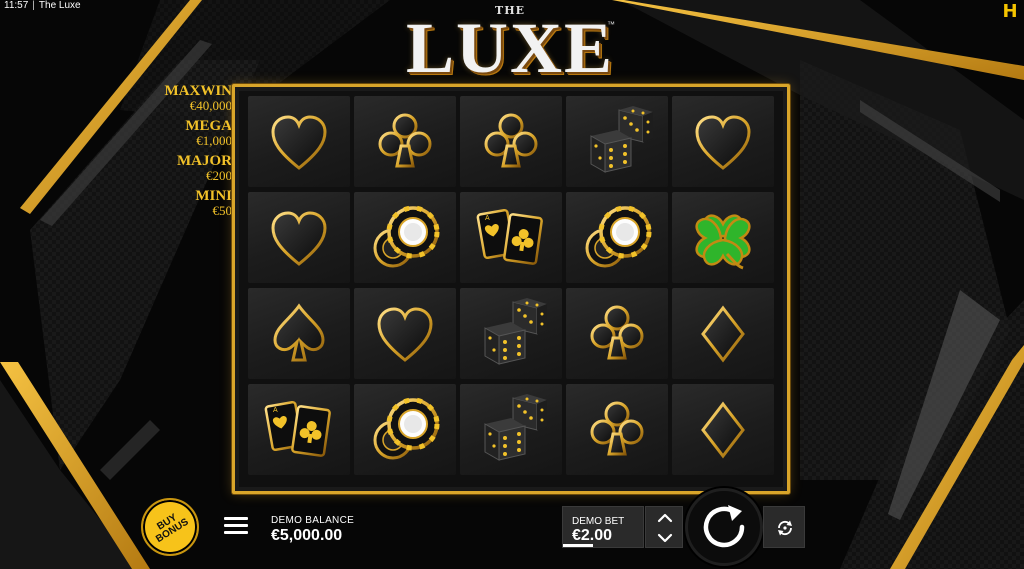 The height and width of the screenshot is (569, 1024). I want to click on bet-display: DEMO BET €2.00, so click(603, 527).